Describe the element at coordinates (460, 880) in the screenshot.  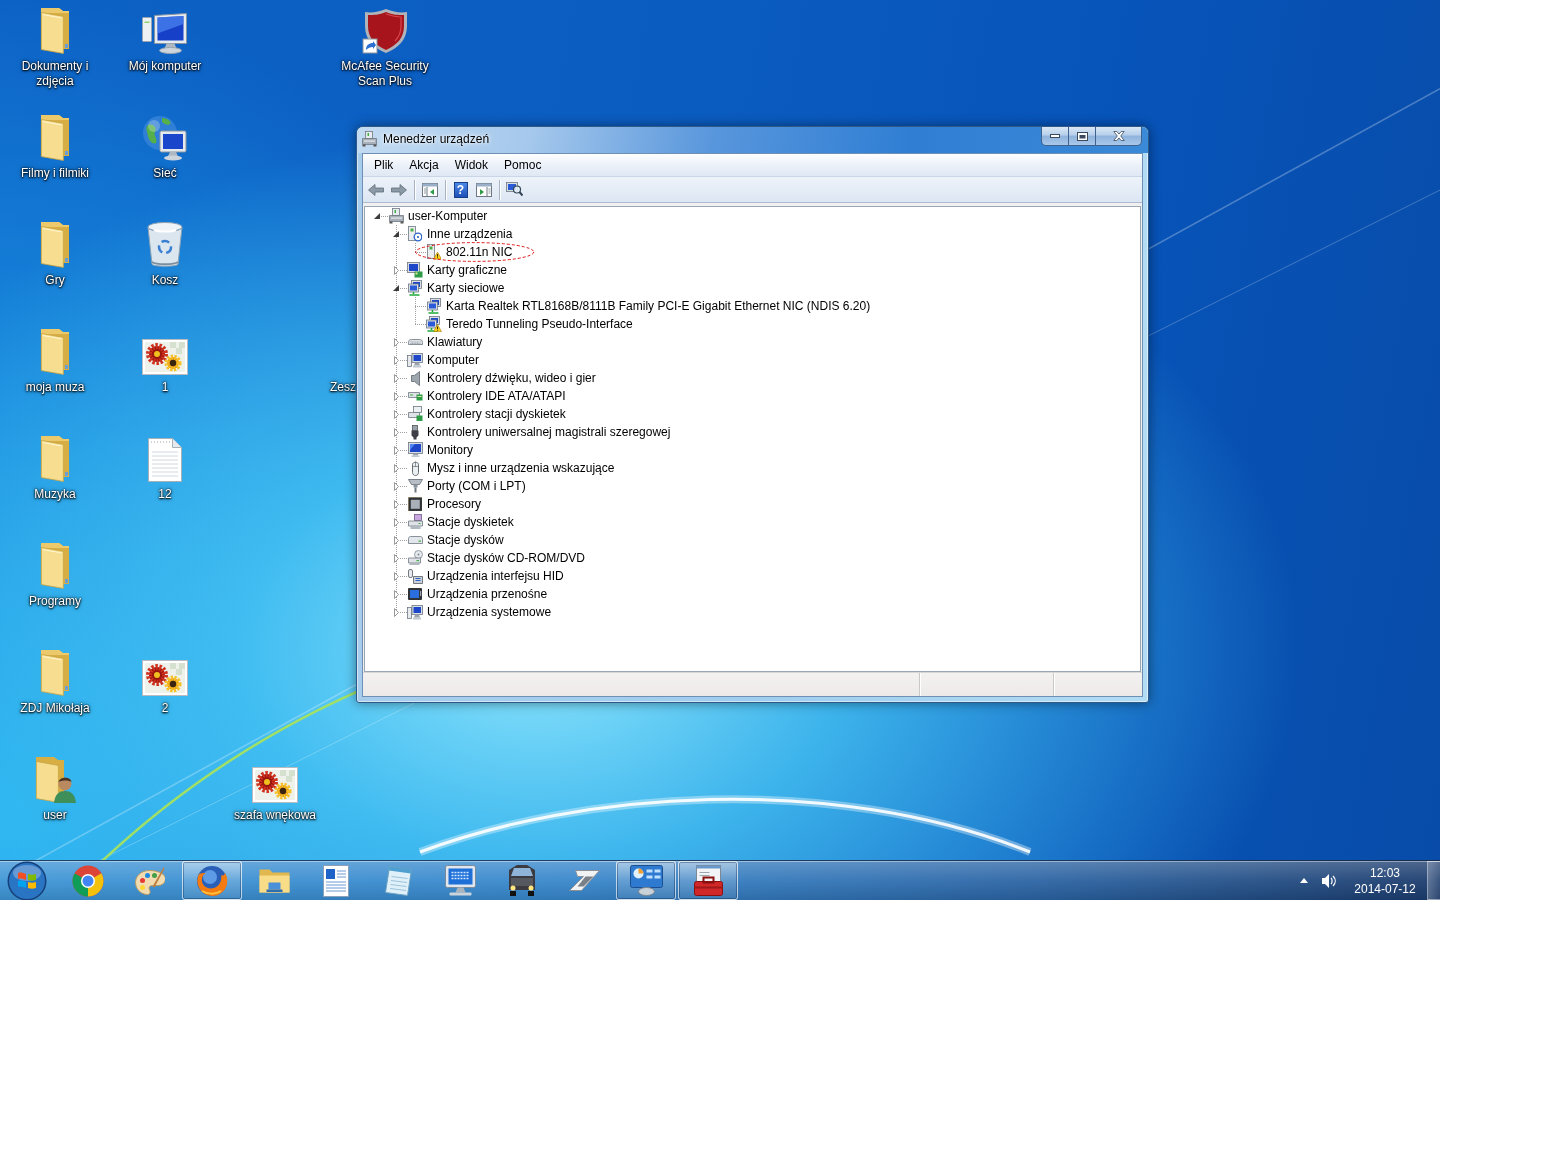
I see `monitor-icon` at that location.